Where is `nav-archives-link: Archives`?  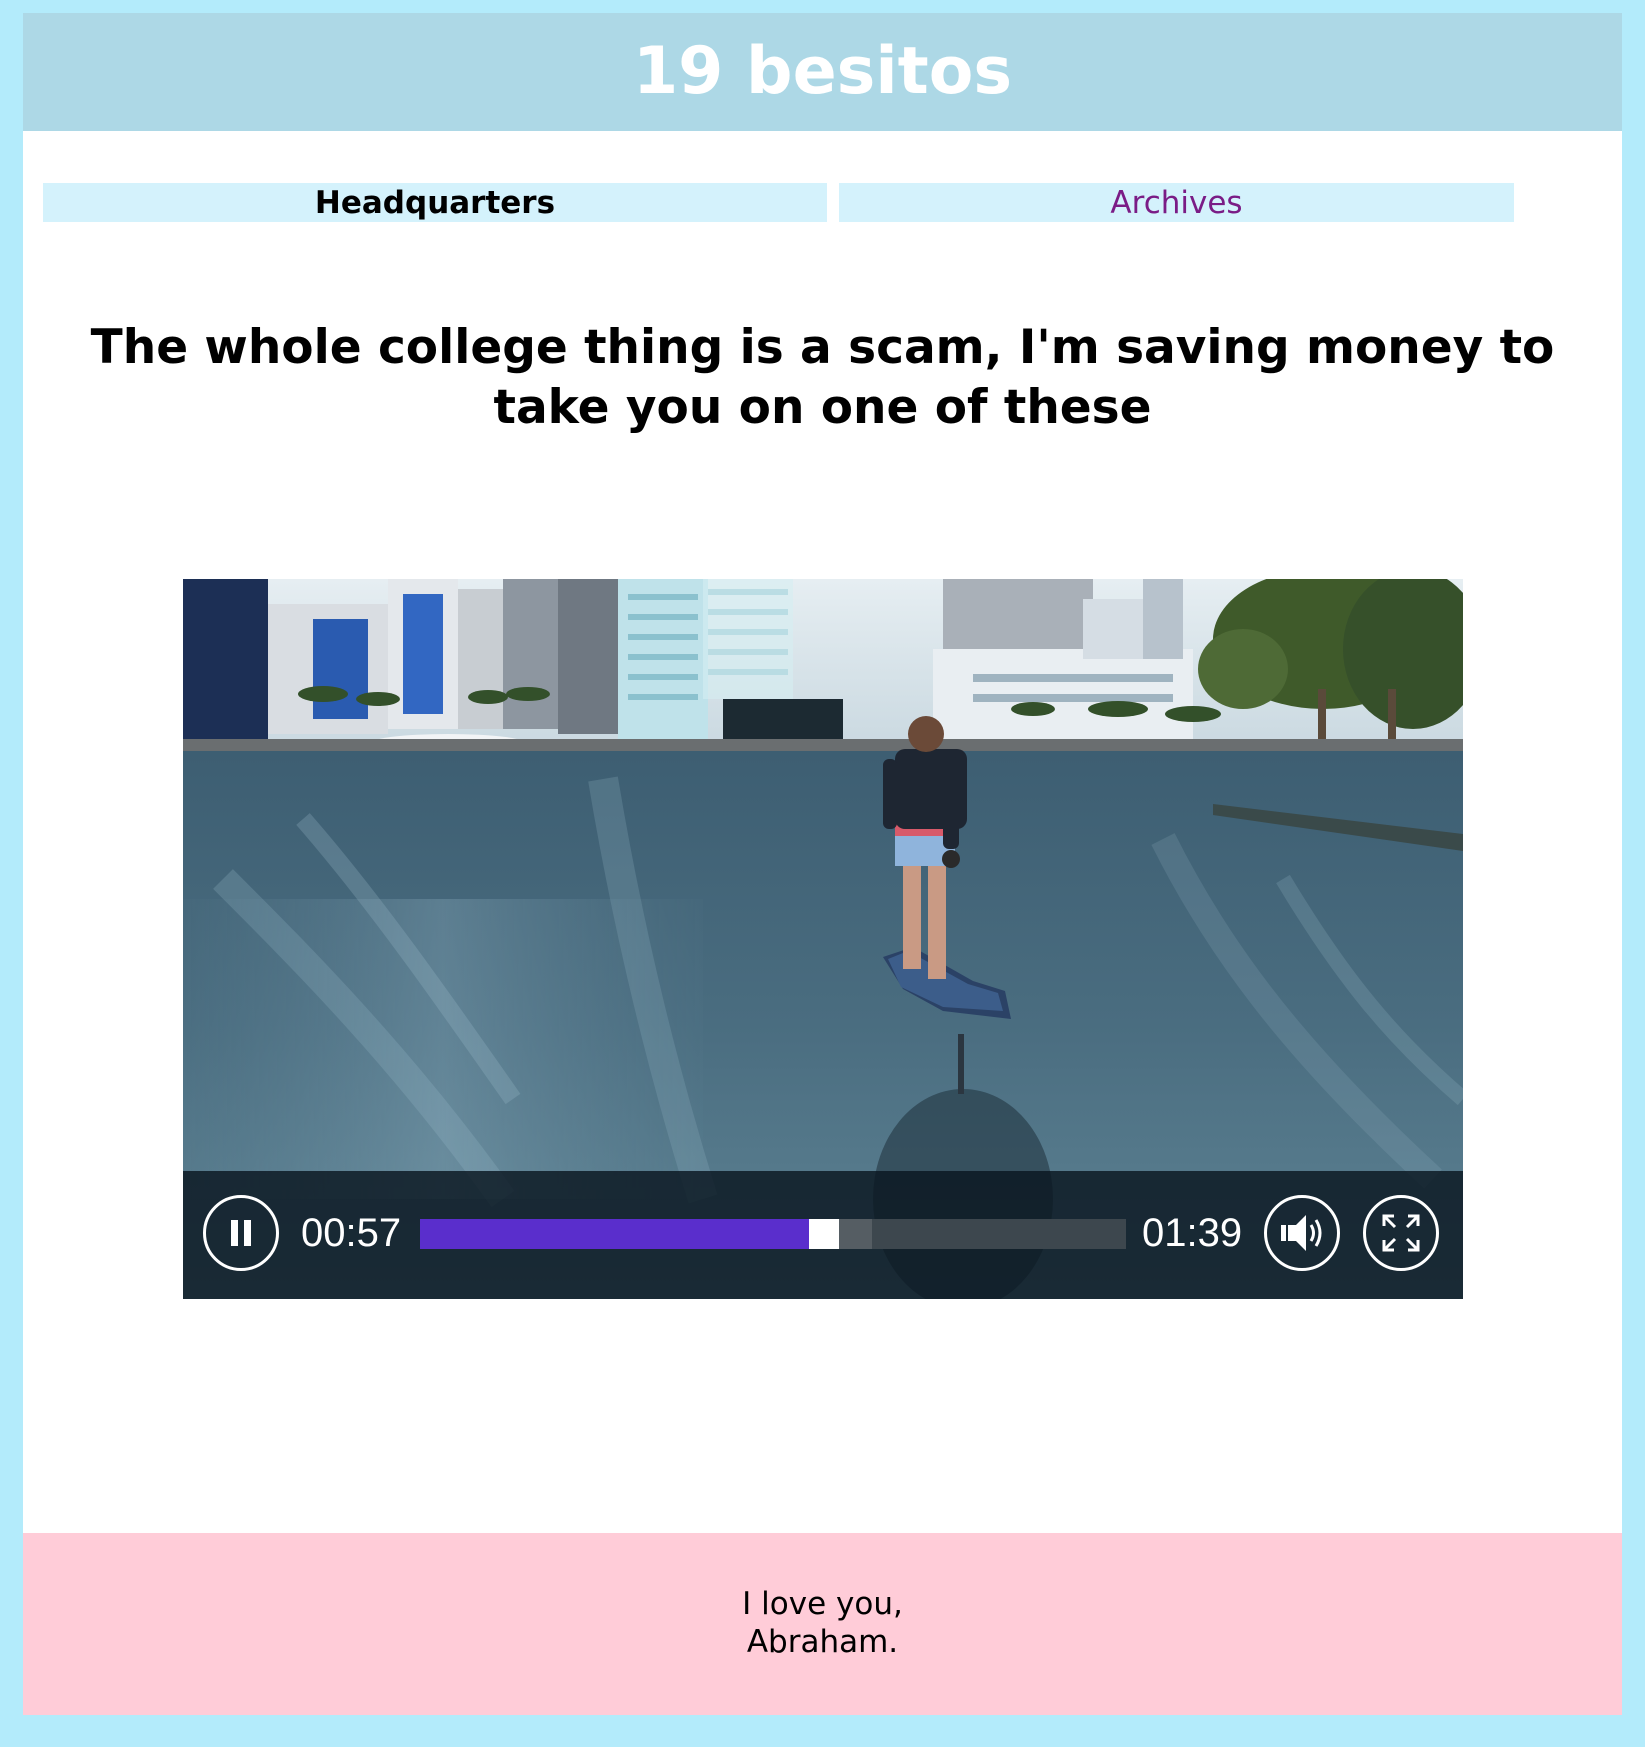 nav-archives-link: Archives is located at coordinates (1176, 202).